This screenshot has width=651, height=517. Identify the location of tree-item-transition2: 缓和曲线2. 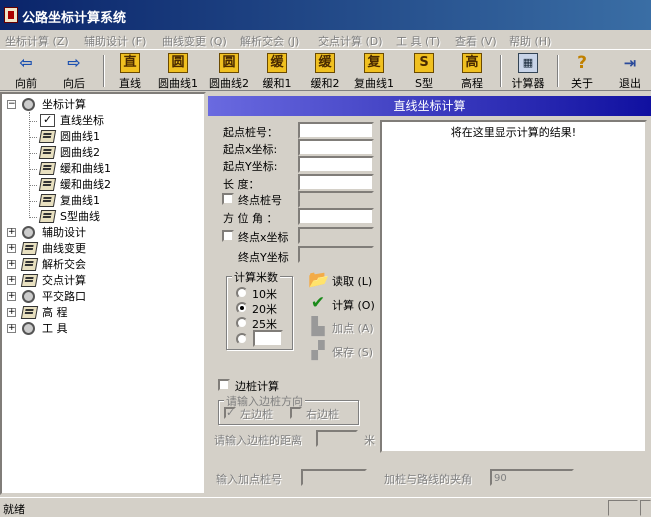
(85, 184).